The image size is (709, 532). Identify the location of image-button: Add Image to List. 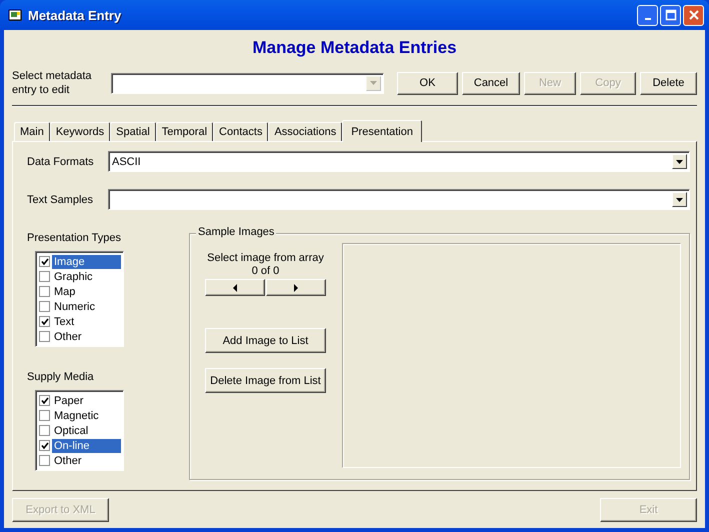
(265, 340).